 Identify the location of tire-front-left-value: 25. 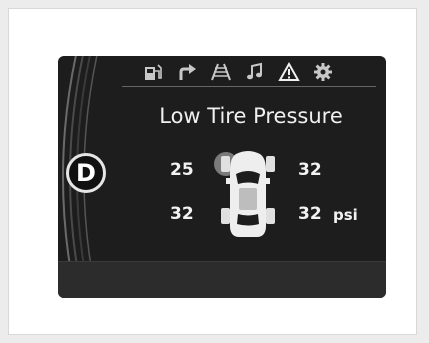
(182, 170).